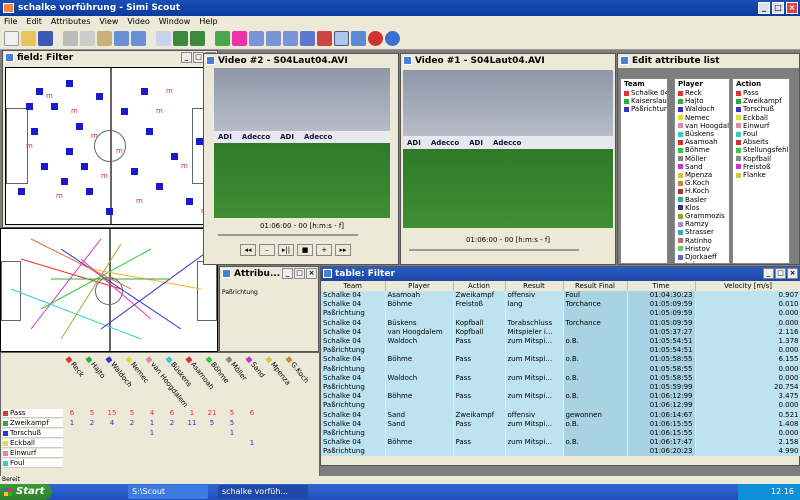 The image size is (800, 500). Describe the element at coordinates (560, 433) in the screenshot. I see `table-row: Paßrichtung 01:06:15:55 0.000` at that location.